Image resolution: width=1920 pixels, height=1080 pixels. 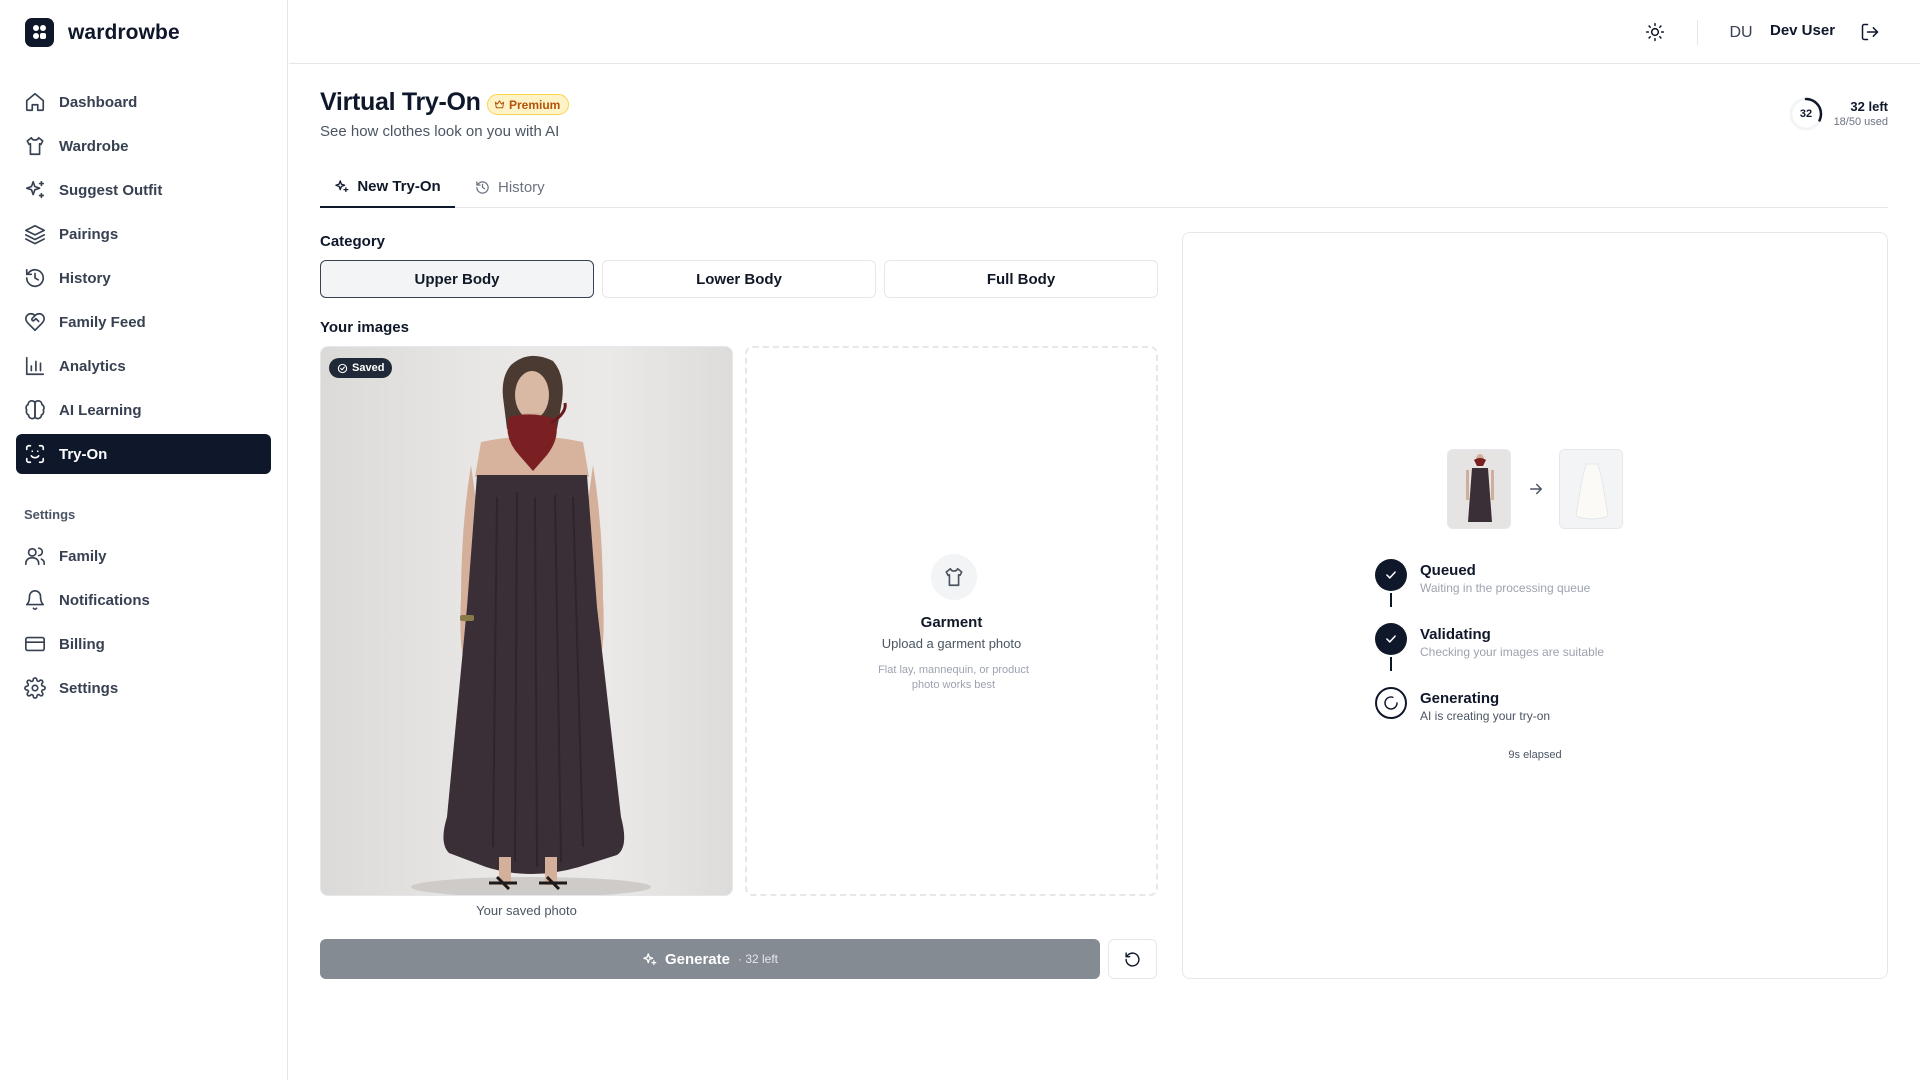 I want to click on person-thumbnail, so click(x=1479, y=489).